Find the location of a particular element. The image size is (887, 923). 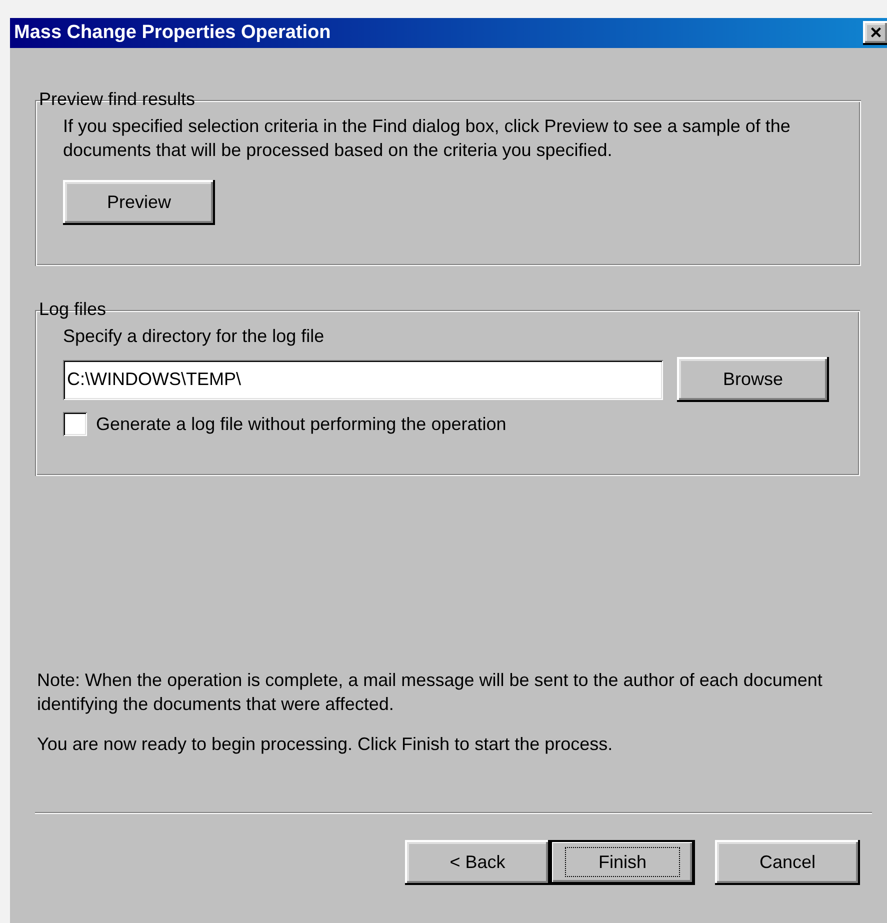

directory-field: C:\WINDOWS\TEMP\ is located at coordinates (363, 380).